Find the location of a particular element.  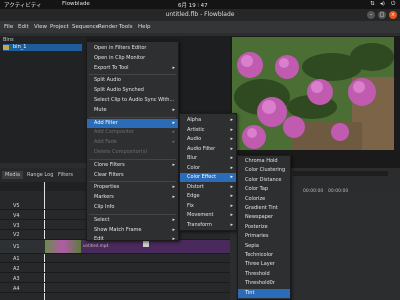

menu-item-color-distance: Color Distance is located at coordinates (264, 180).